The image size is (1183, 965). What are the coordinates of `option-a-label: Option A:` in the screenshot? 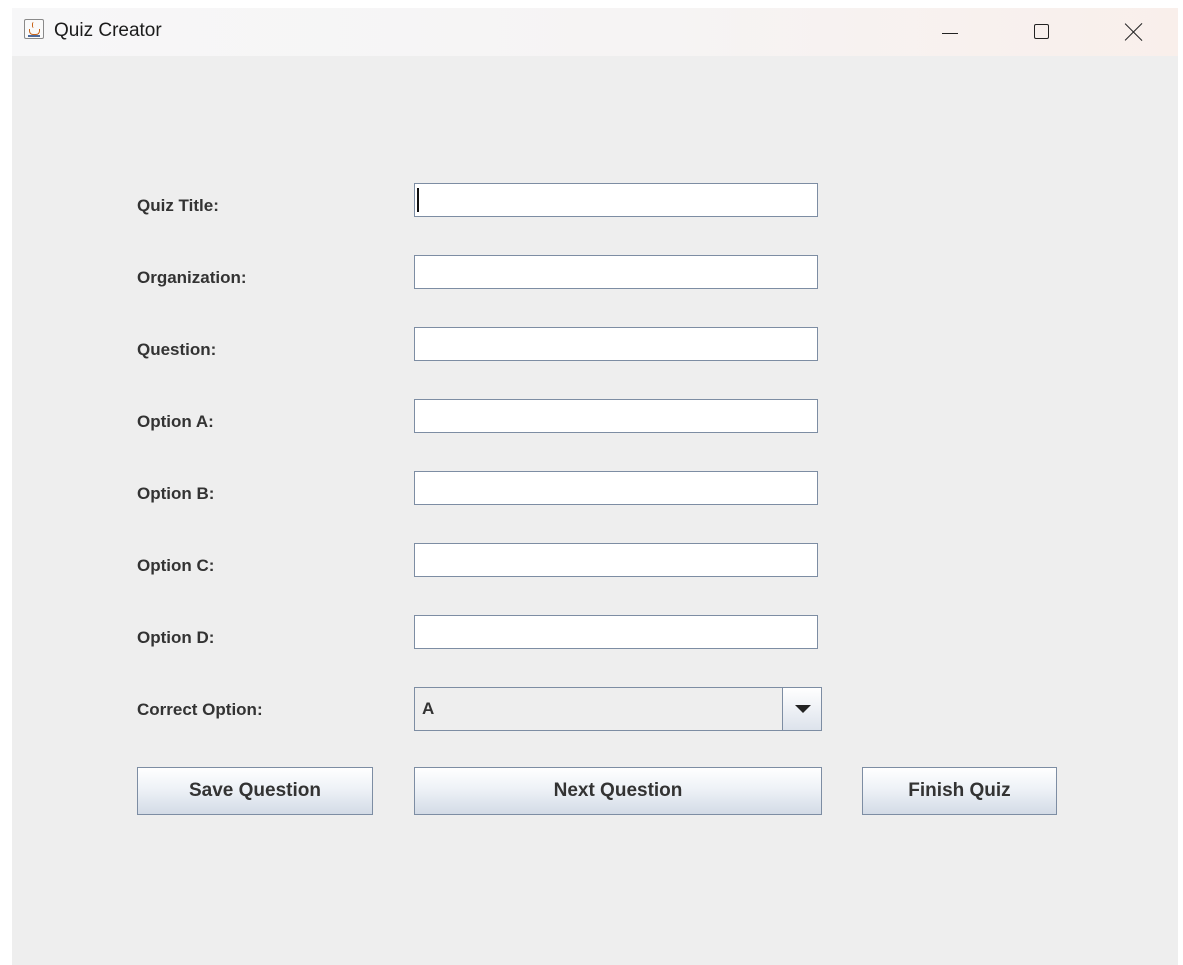 It's located at (175, 421).